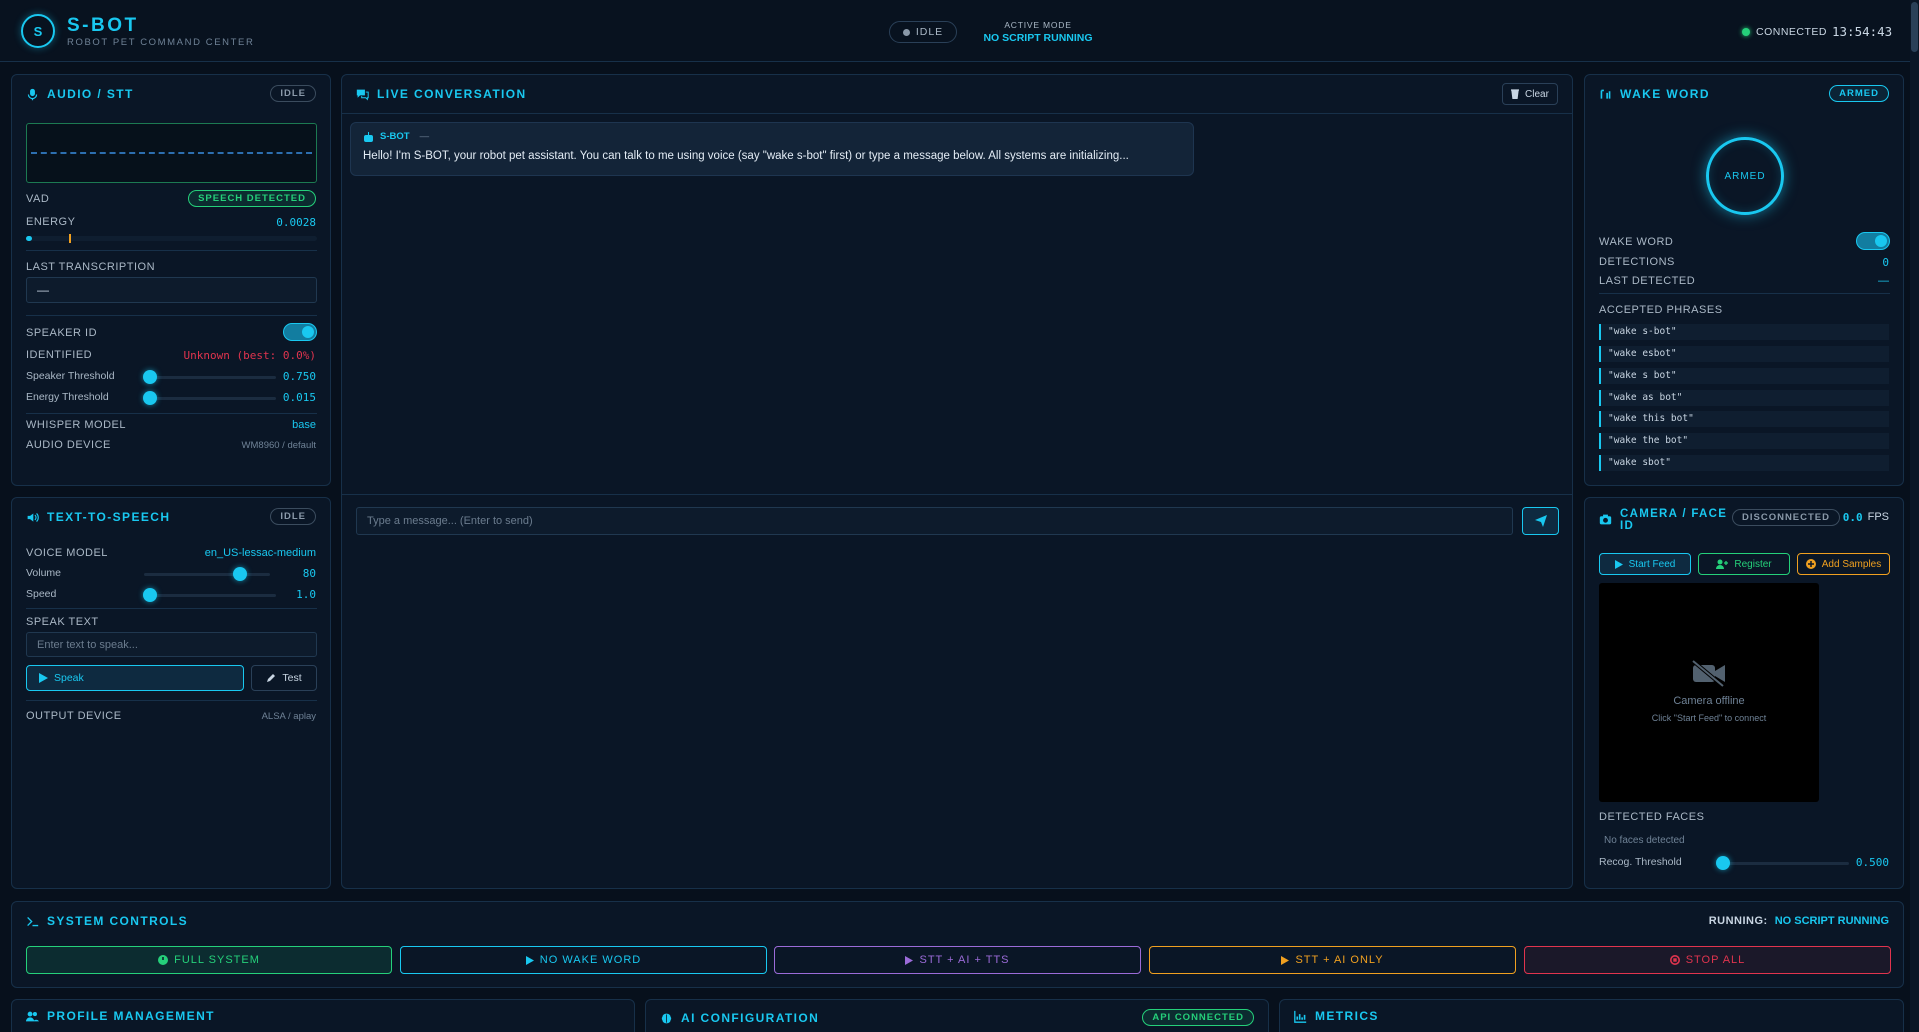 Image resolution: width=1919 pixels, height=1032 pixels. What do you see at coordinates (98, 517) in the screenshot?
I see `tts-title: TEXT-TO-SPEECH` at bounding box center [98, 517].